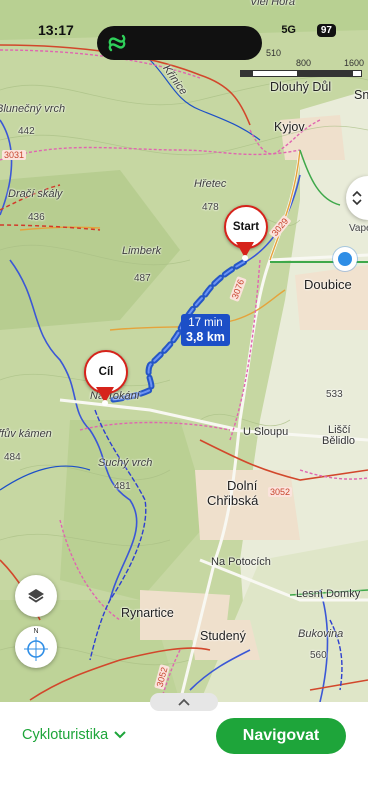  Describe the element at coordinates (318, 655) in the screenshot. I see `label-560: 560` at that location.